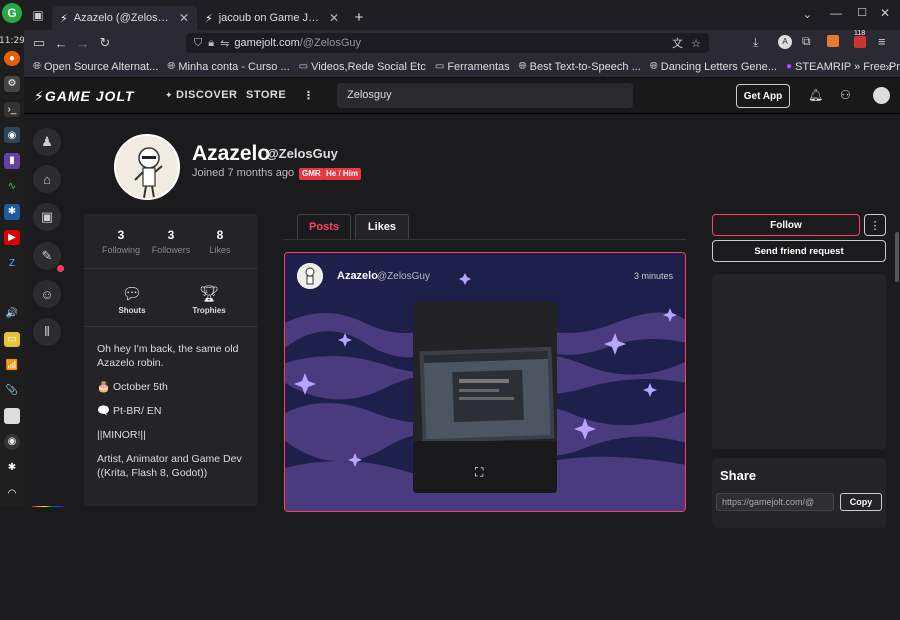 The width and height of the screenshot is (900, 620). What do you see at coordinates (472, 67) in the screenshot?
I see `bookmark-item: ▭Ferramentas` at bounding box center [472, 67].